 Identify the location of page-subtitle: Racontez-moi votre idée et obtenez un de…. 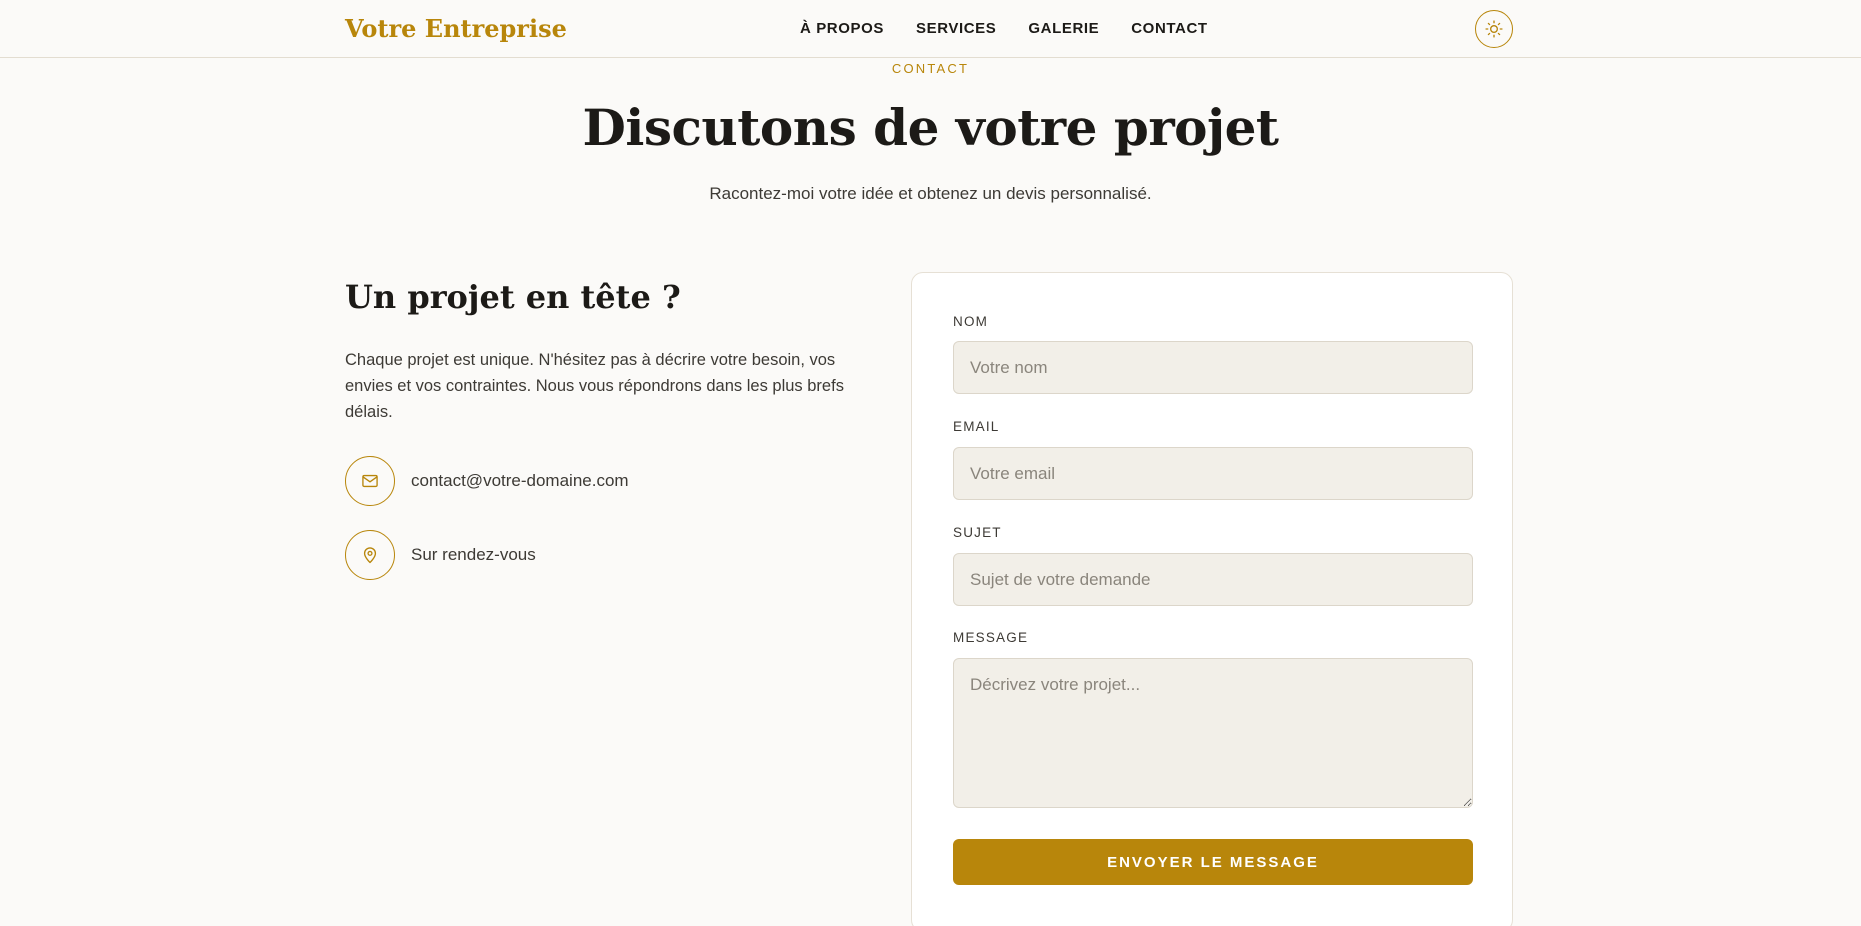
(930, 193).